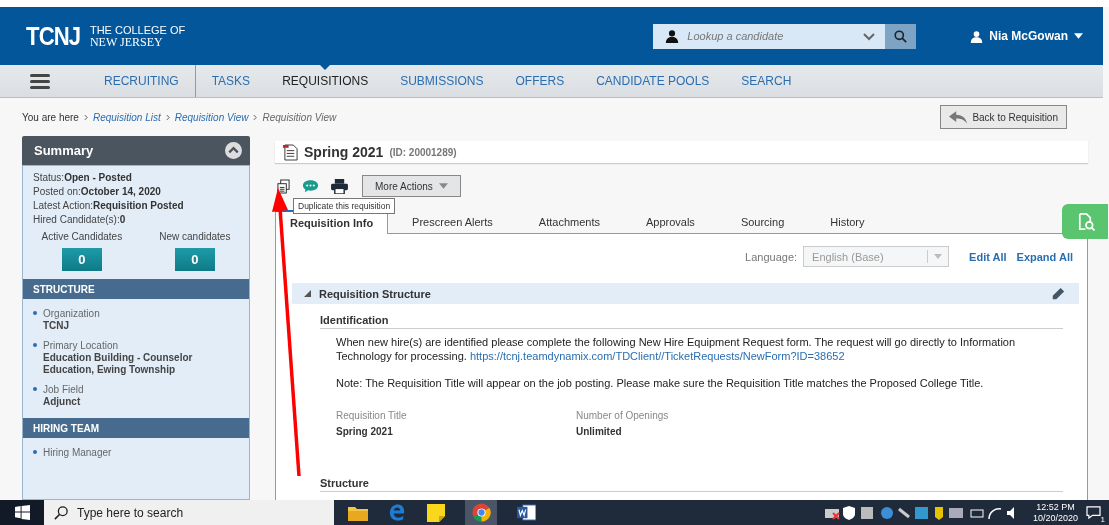  What do you see at coordinates (988, 256) in the screenshot?
I see `toolbar-link: Edit All` at bounding box center [988, 256].